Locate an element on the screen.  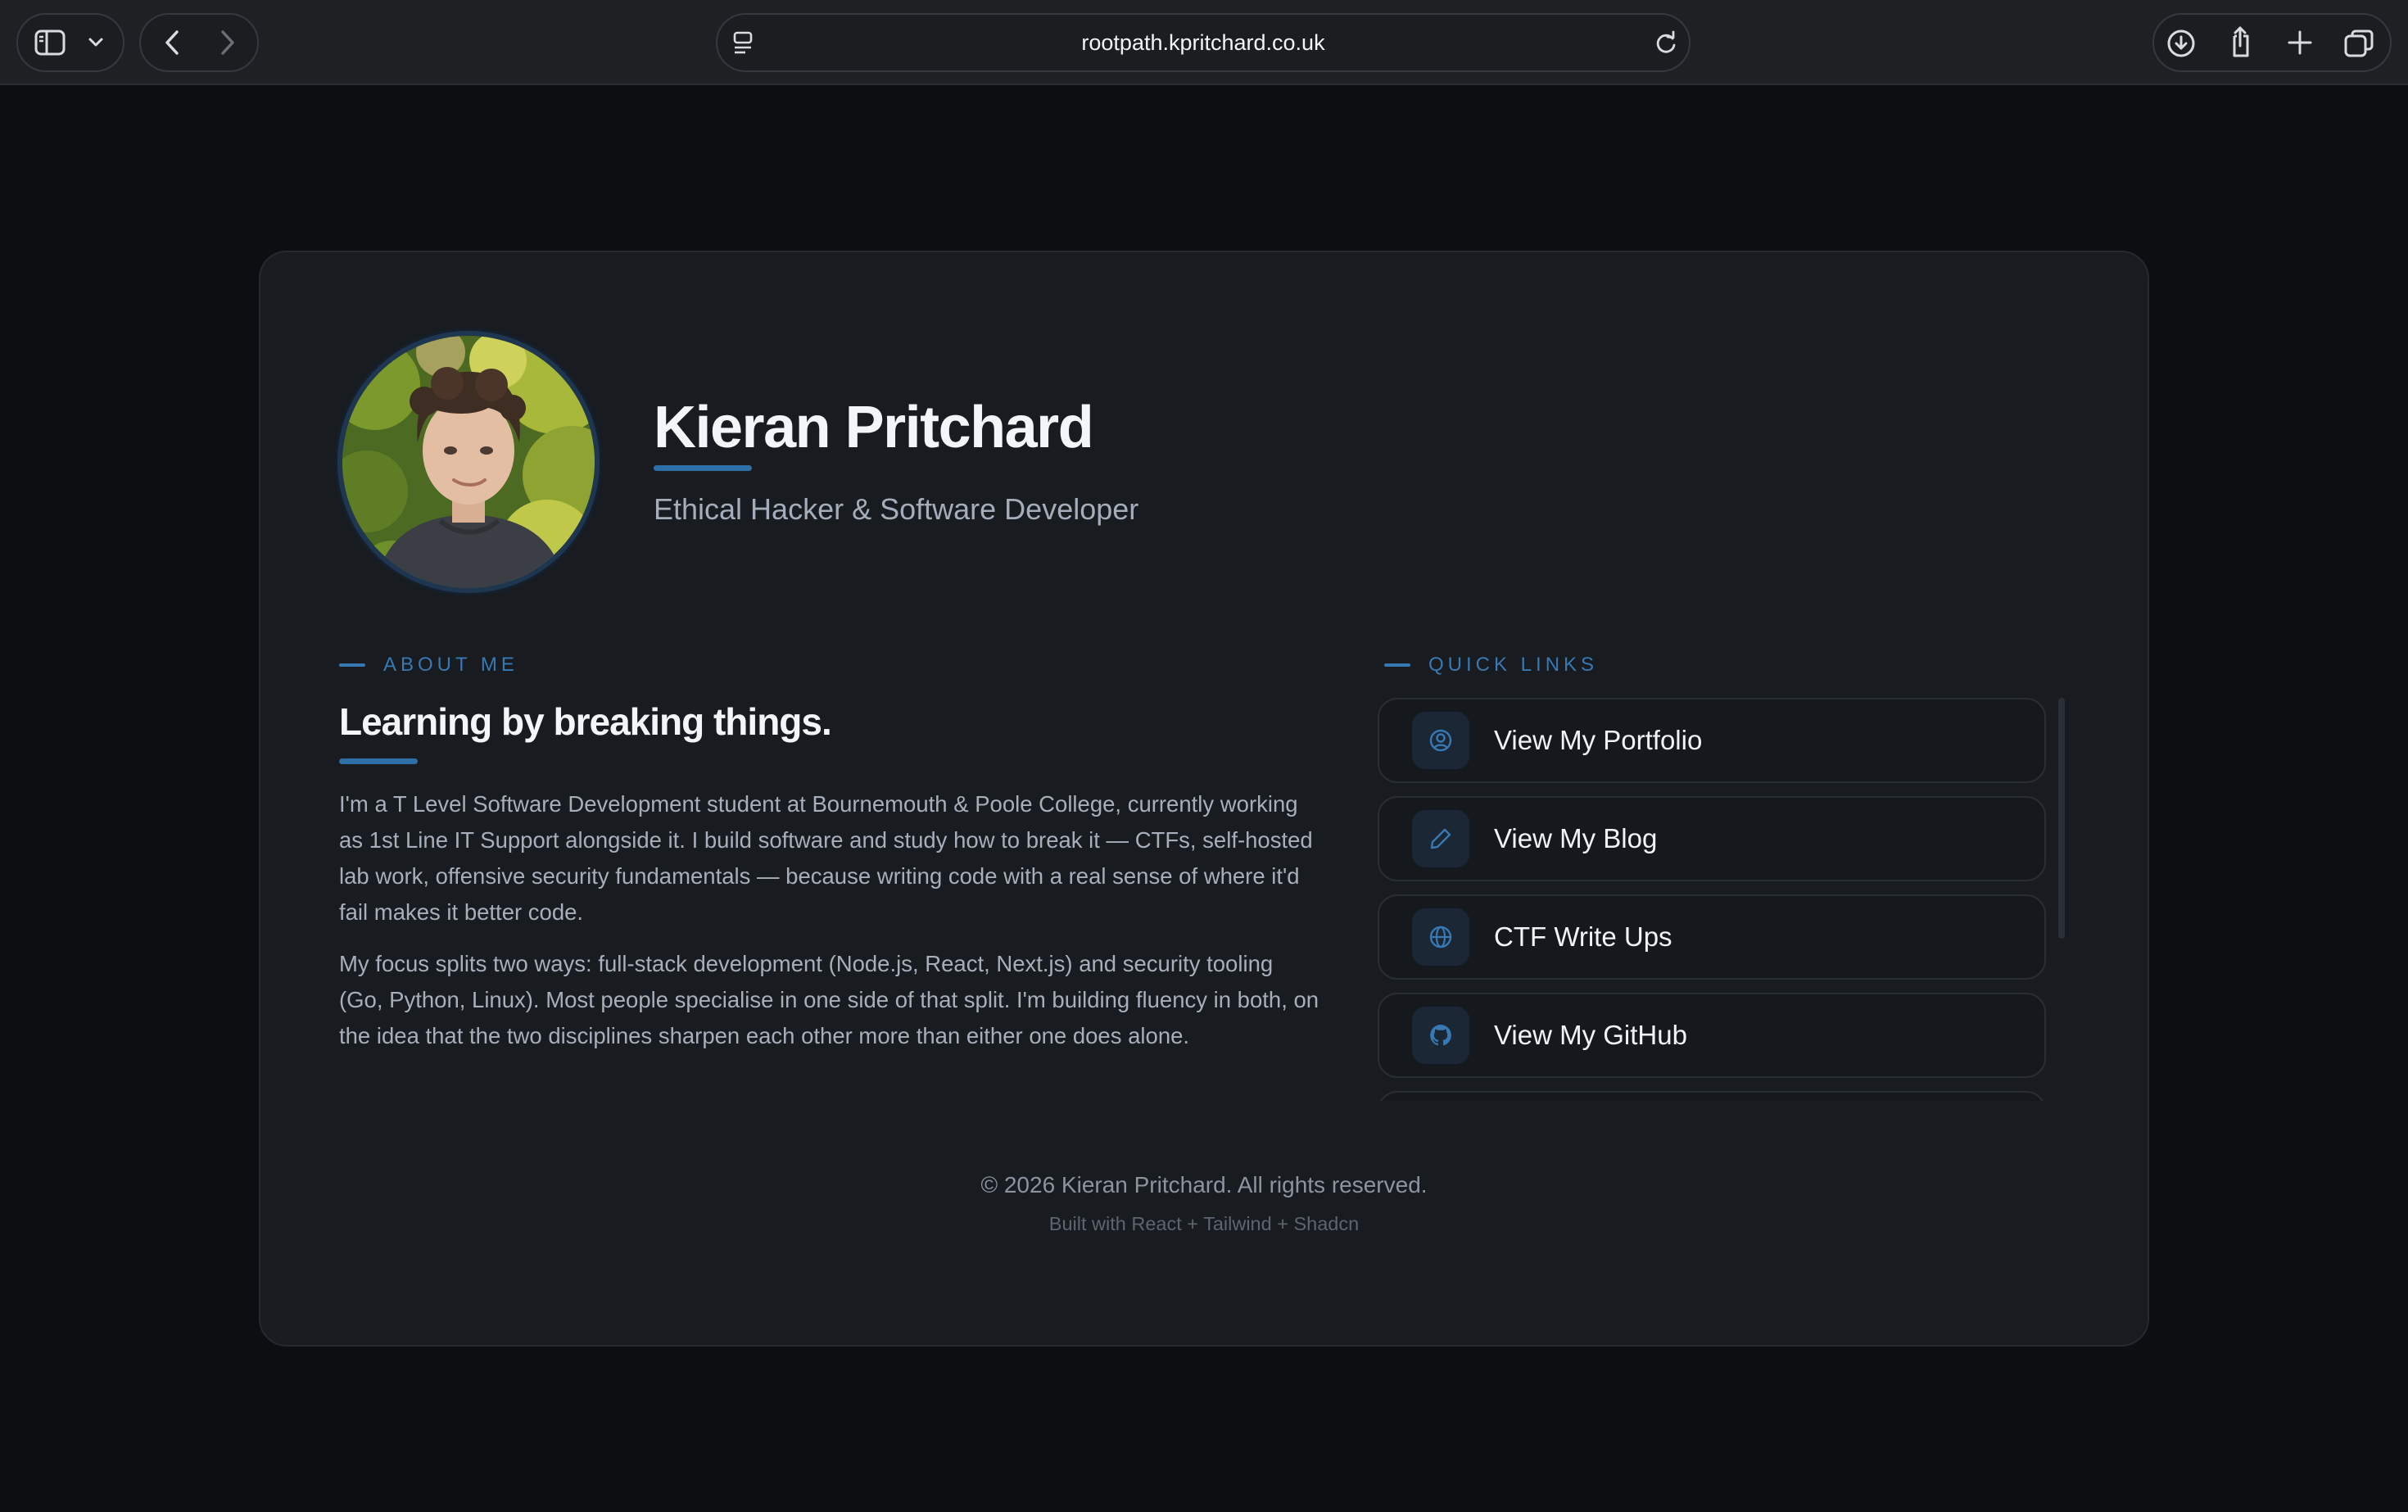
pencil-icon is located at coordinates (1440, 839).